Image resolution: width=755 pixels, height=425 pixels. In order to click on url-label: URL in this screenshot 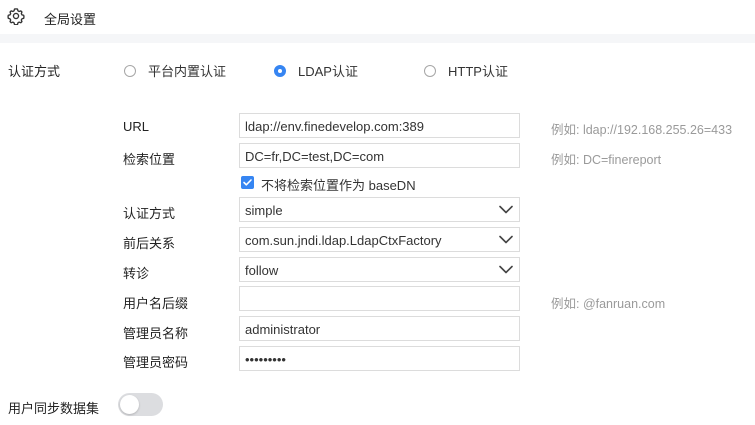, I will do `click(136, 126)`.